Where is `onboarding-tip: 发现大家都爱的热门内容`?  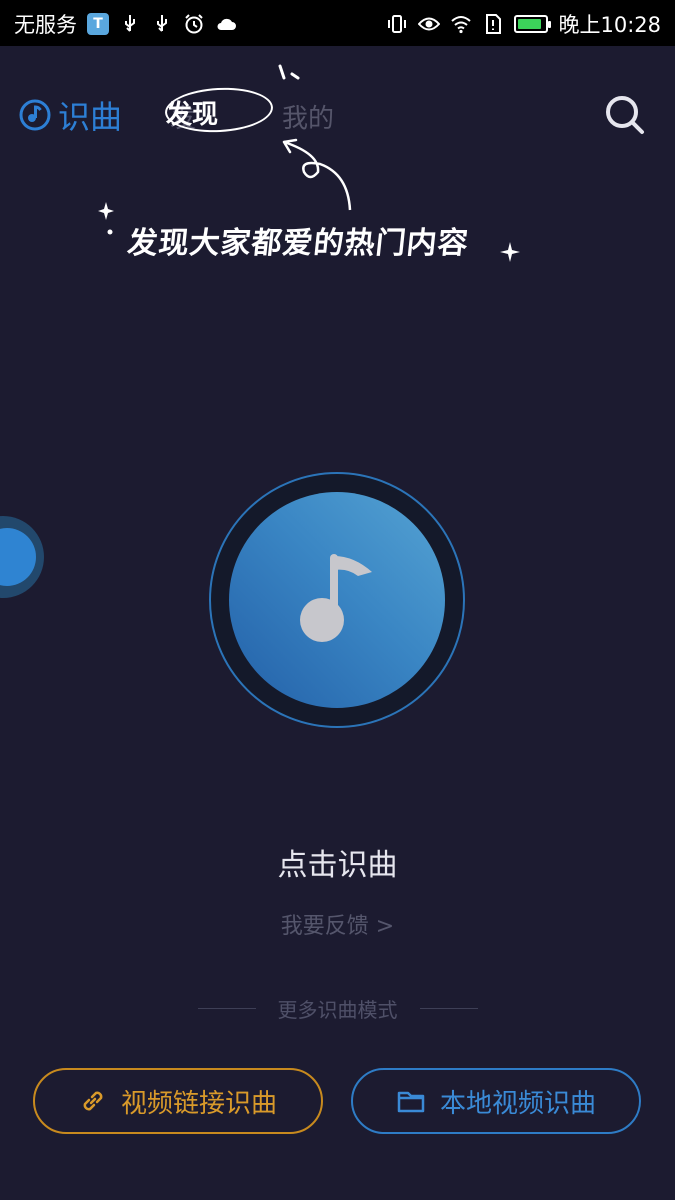
onboarding-tip: 发现大家都爱的热门内容 is located at coordinates (298, 243).